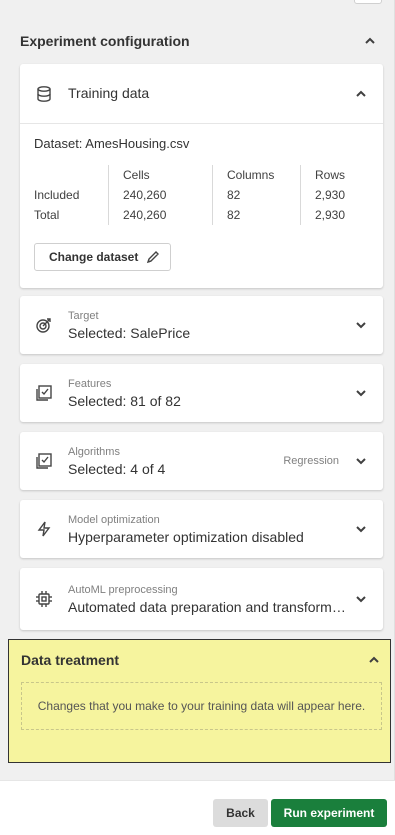 The height and width of the screenshot is (835, 395). Describe the element at coordinates (129, 332) in the screenshot. I see `target-value: Selected: SalePrice` at that location.